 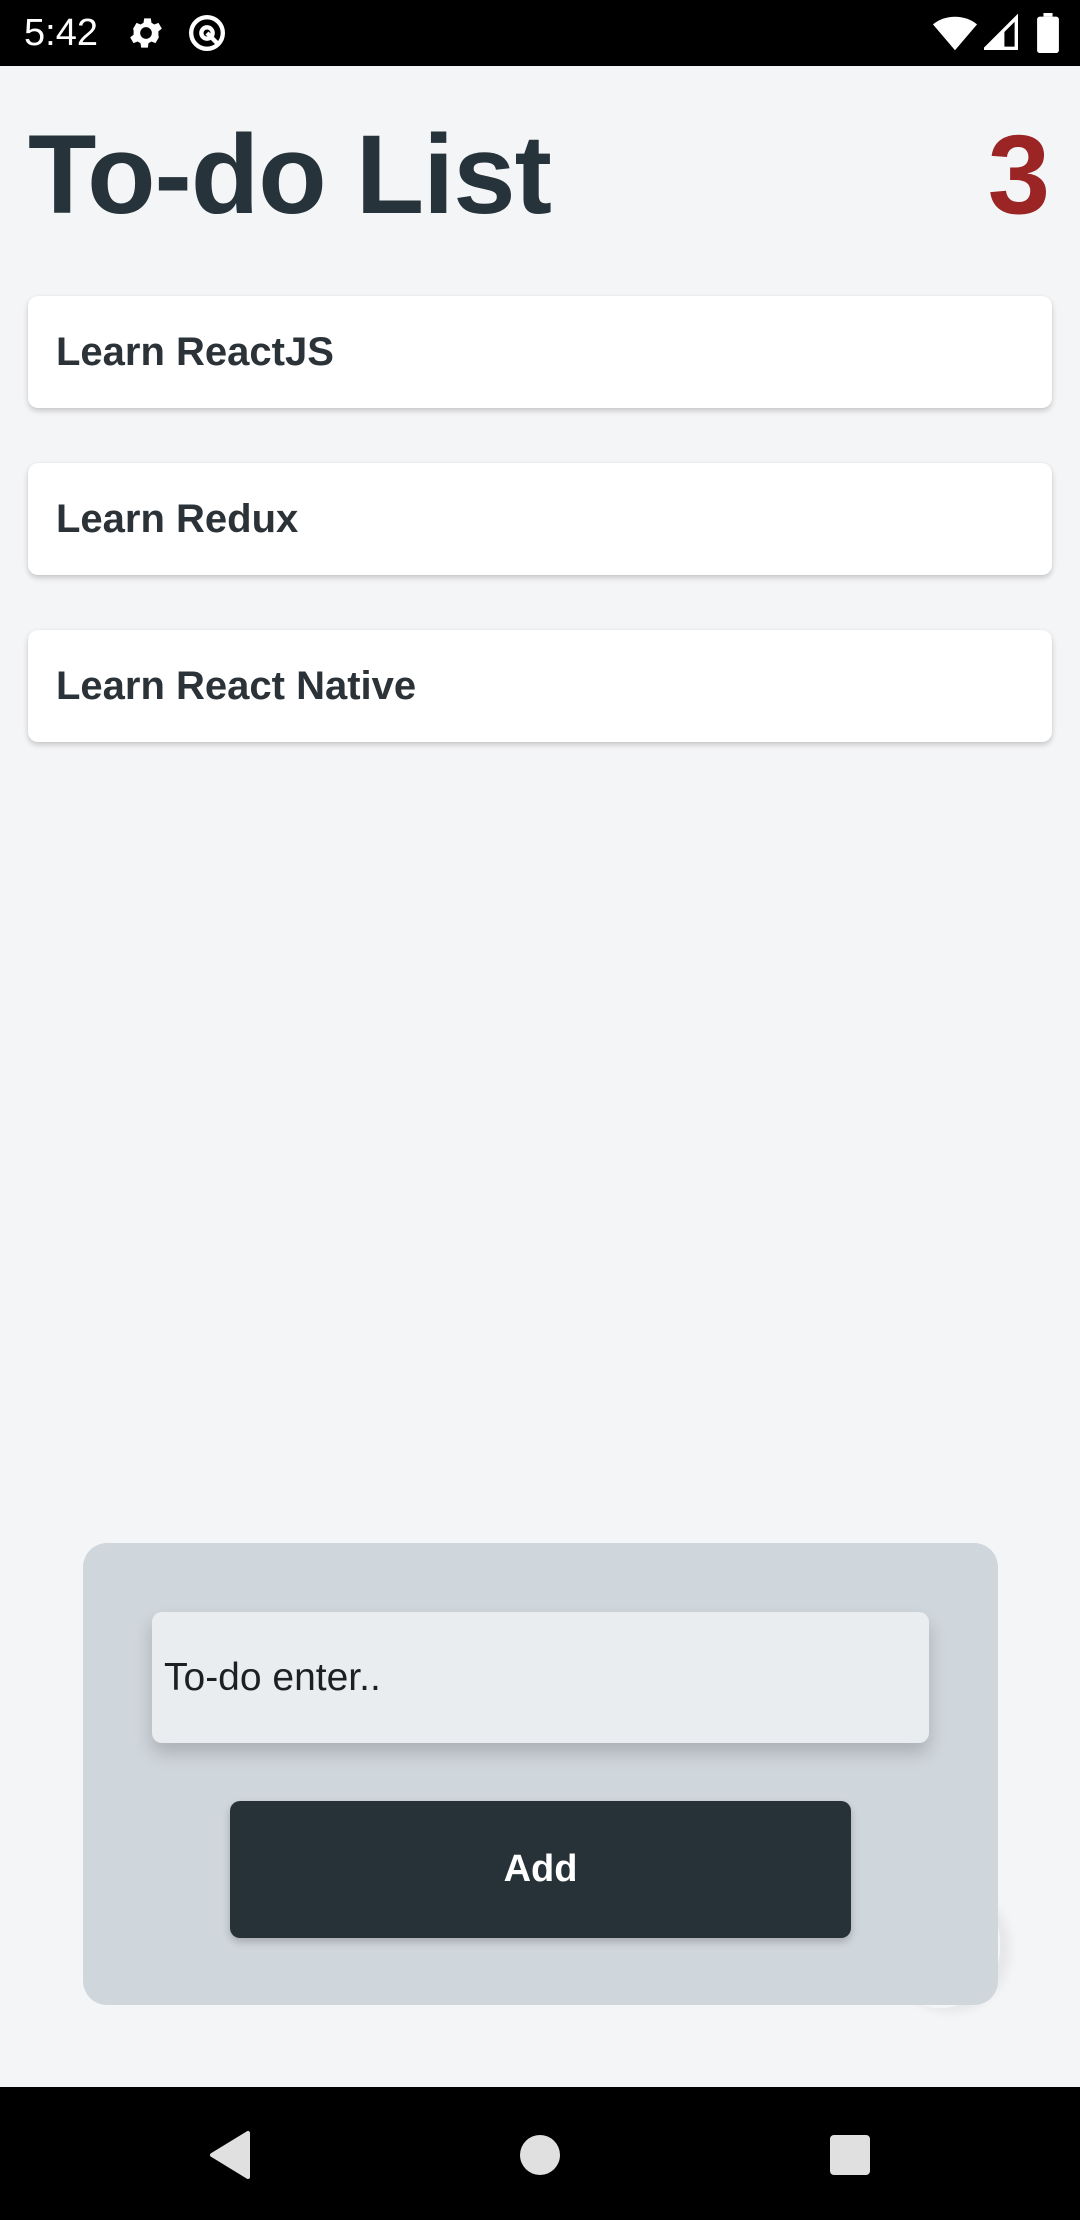 I want to click on todo-item: Learn ReactJS, so click(x=540, y=352).